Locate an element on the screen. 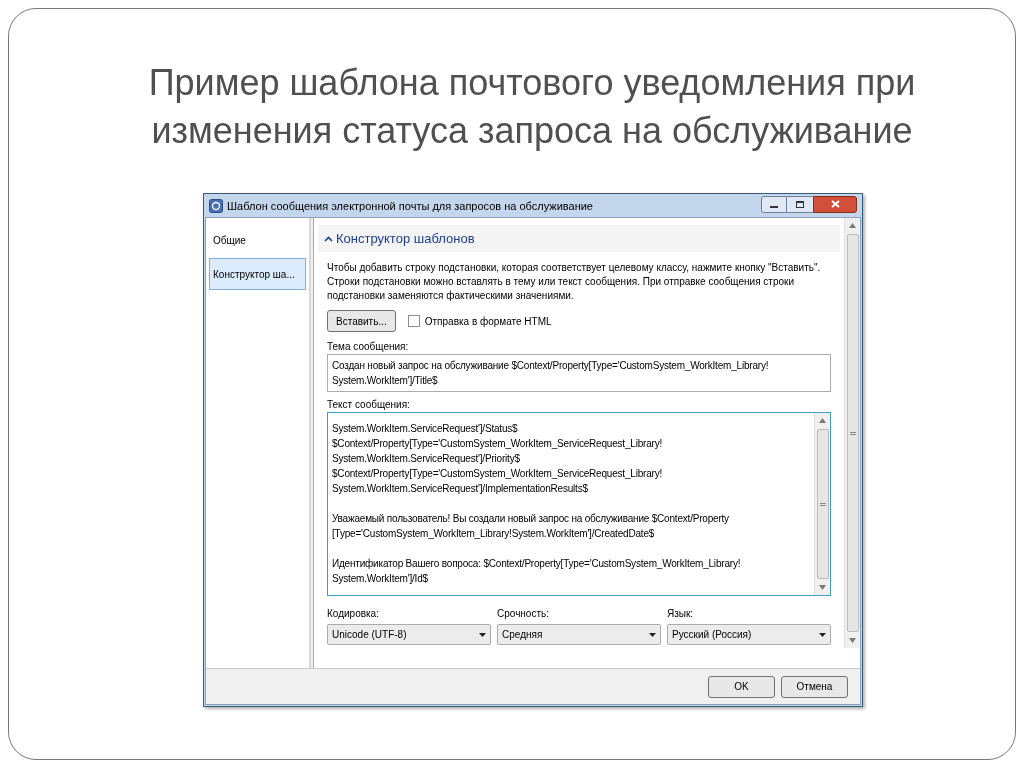 This screenshot has width=1024, height=768. description-text: Чтобы добавить строку подстановки, которая соответствует целевому классу, нажмите кнопку "Вставить". Строки подстановки можно вставлять в тему или текст сообщения. При отправке сообщения строки подстановки заменяются фактическими значениями. is located at coordinates (574, 282).